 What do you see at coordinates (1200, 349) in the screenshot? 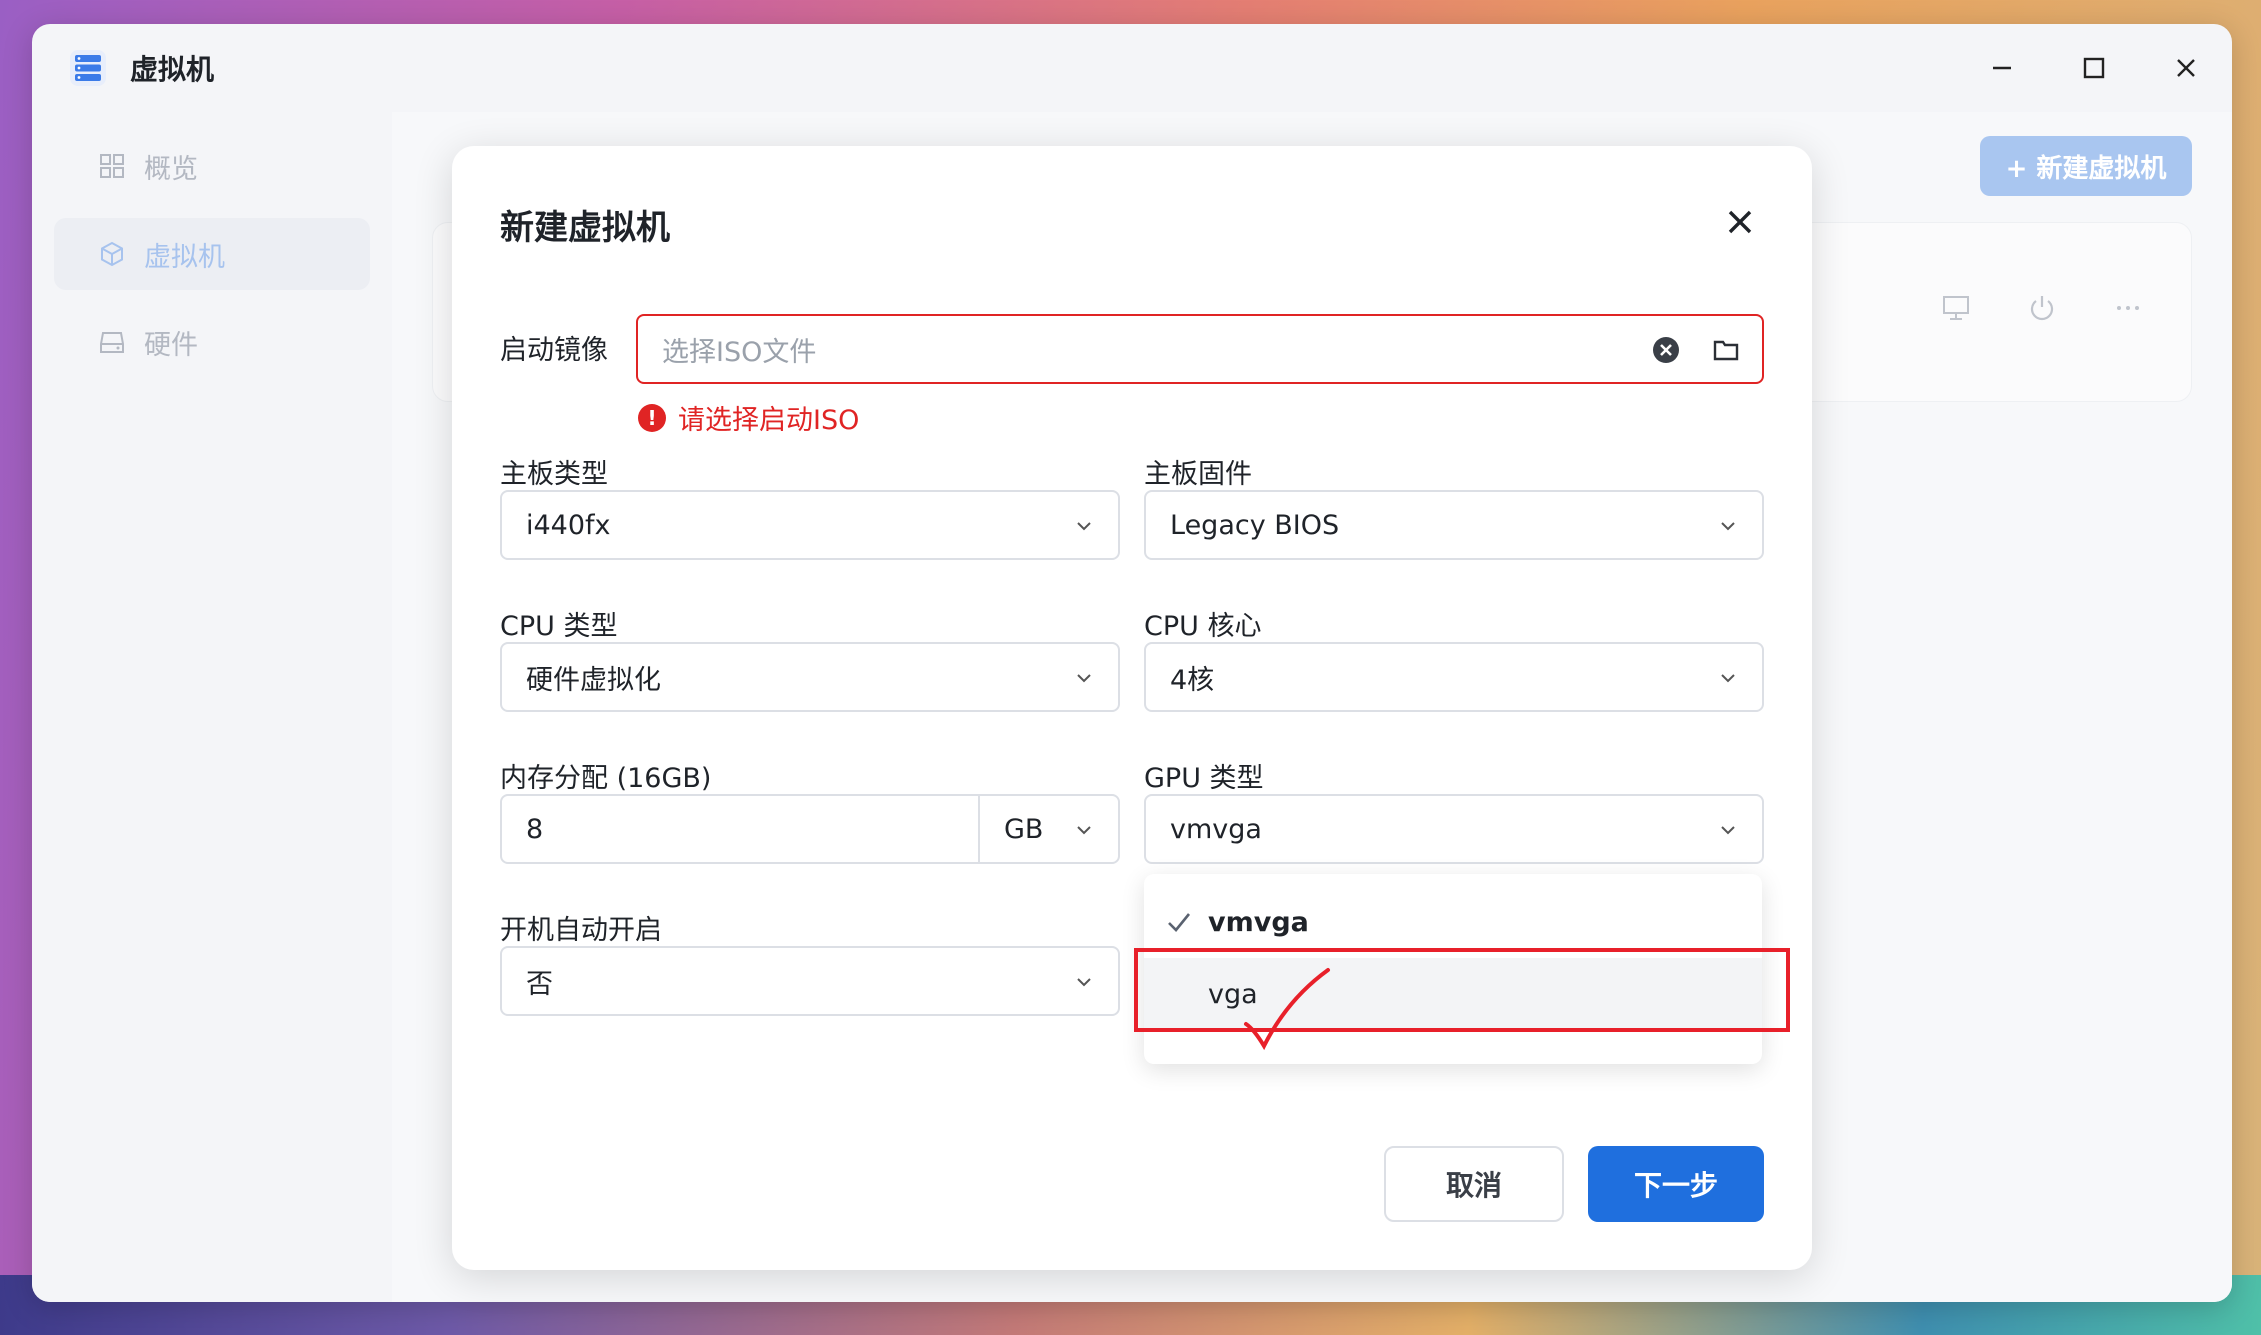
I see `boot-image-input: 选择ISO文件` at bounding box center [1200, 349].